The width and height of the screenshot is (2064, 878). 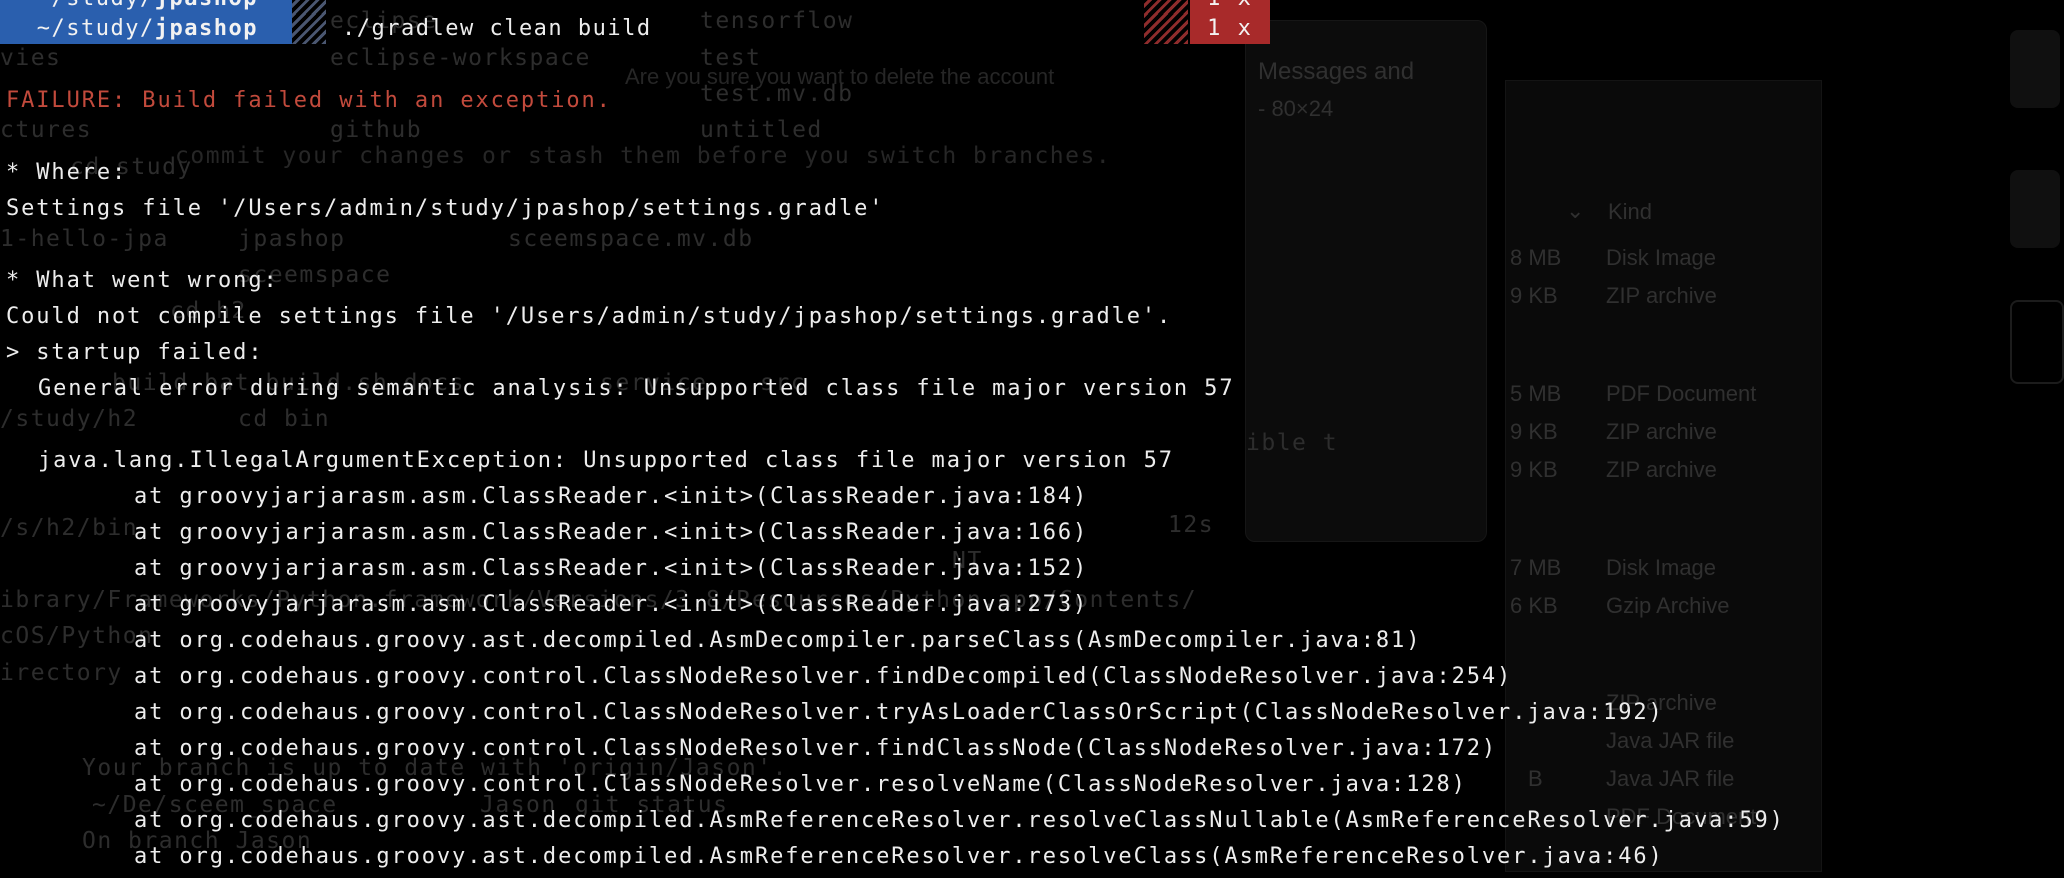 I want to click on bg-text: cd bin, so click(x=284, y=419).